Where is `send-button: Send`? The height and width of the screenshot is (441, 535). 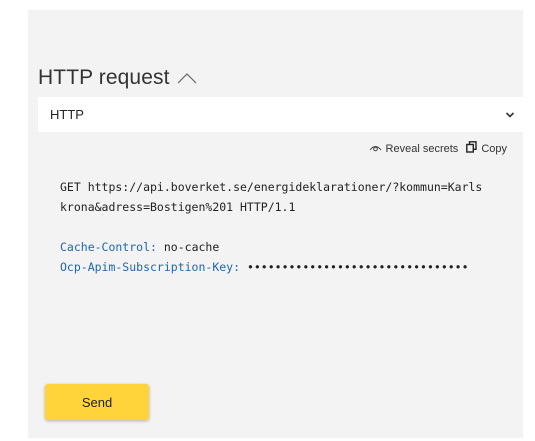
send-button: Send is located at coordinates (97, 402).